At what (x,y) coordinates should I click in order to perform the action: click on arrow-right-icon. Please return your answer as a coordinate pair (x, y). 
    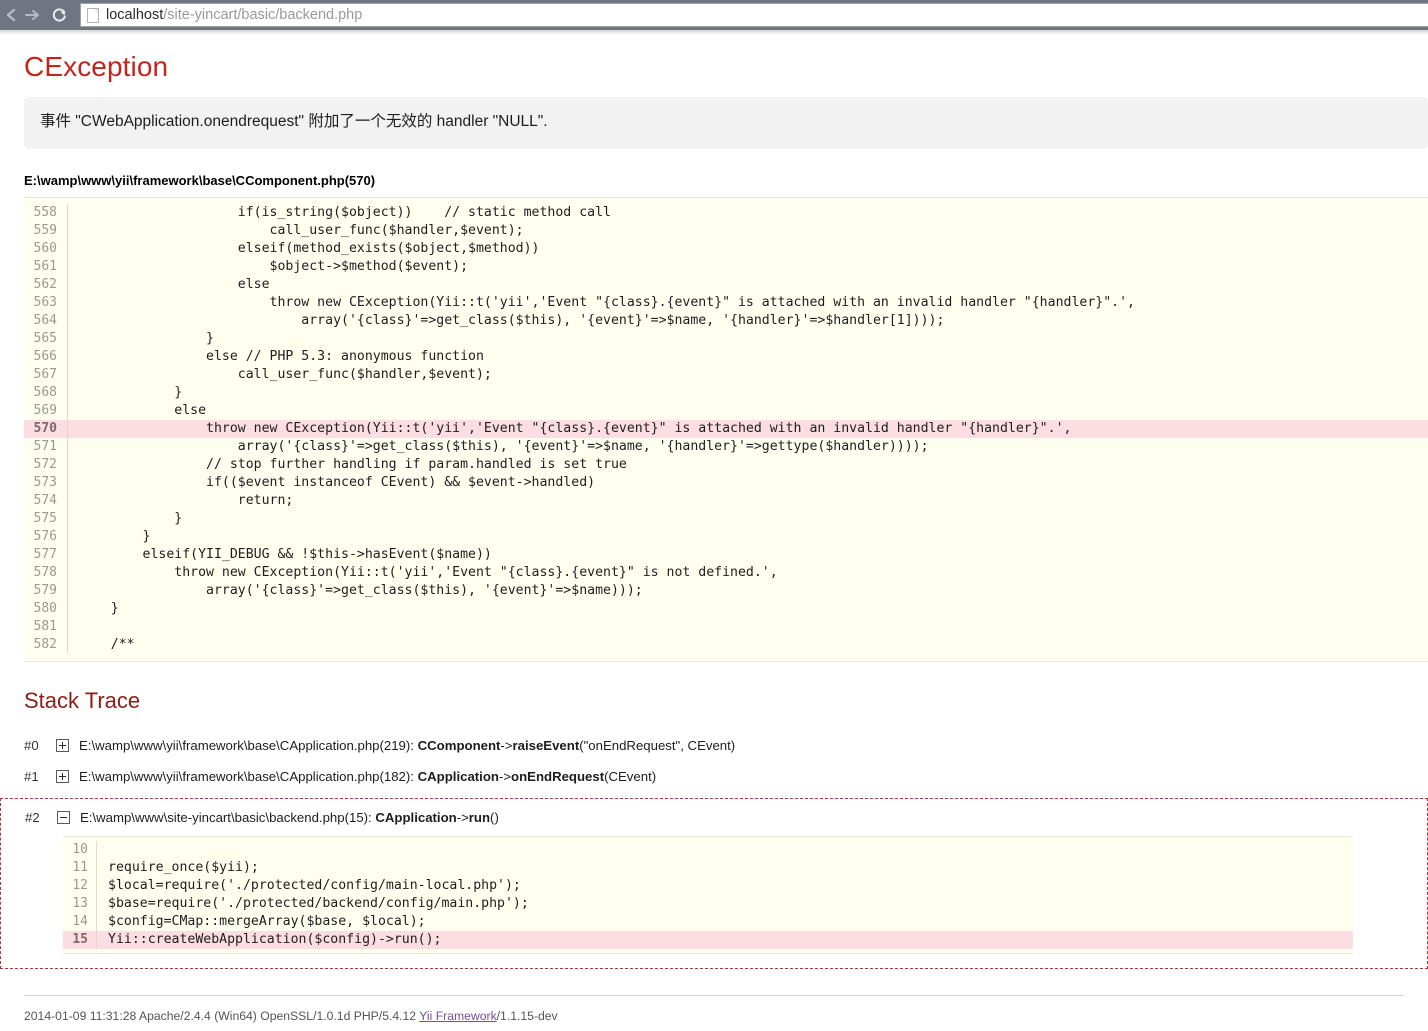
    Looking at the image, I should click on (33, 15).